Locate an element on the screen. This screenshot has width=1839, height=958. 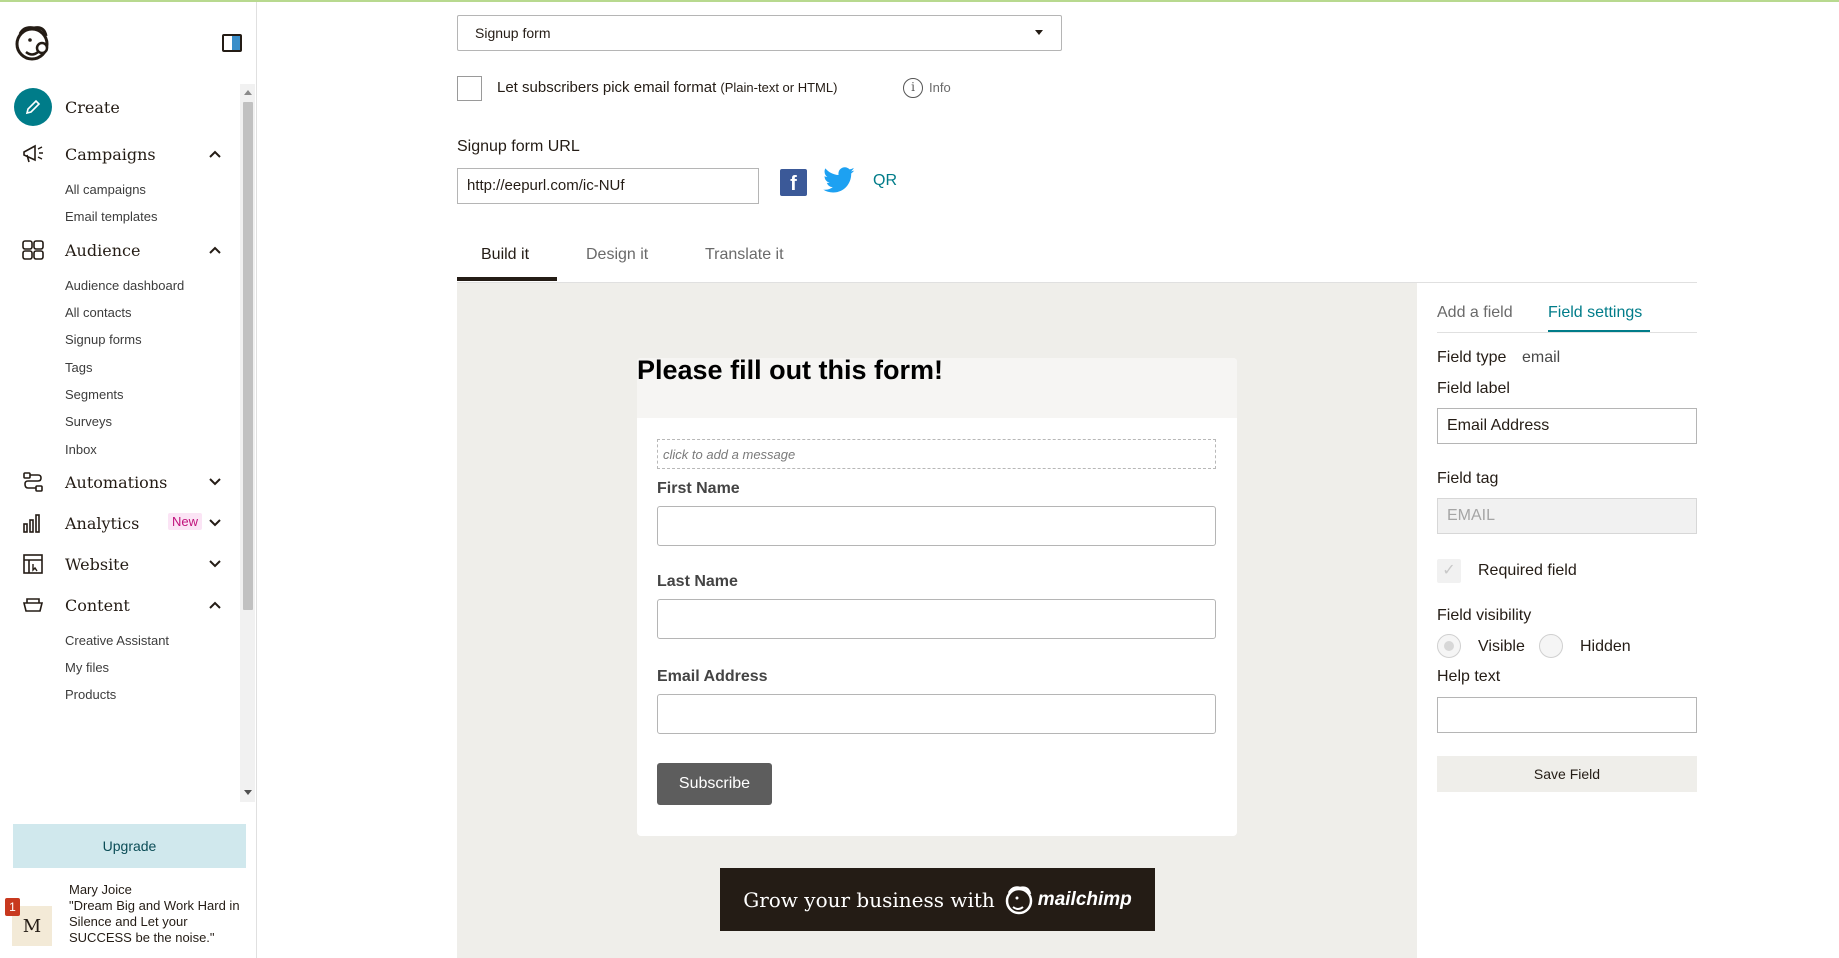
nav-content: Content is located at coordinates (120, 605).